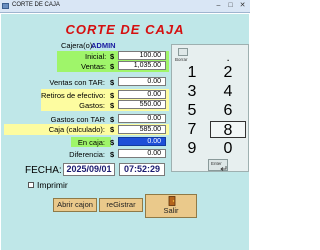 The height and width of the screenshot is (250, 320). Describe the element at coordinates (142, 81) in the screenshot. I see `ventas-tar-value: 0.00` at that location.